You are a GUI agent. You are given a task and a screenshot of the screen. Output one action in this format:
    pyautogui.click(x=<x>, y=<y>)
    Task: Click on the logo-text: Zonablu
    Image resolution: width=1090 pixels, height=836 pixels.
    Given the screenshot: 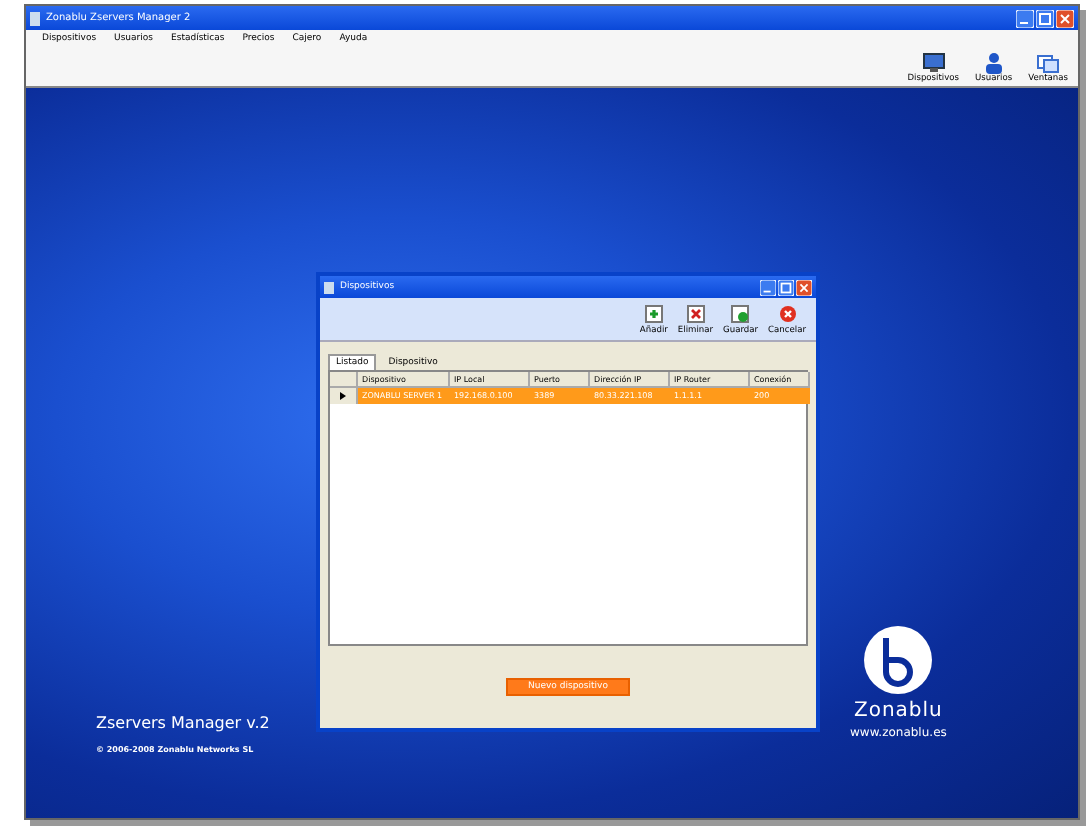 What is the action you would take?
    pyautogui.click(x=898, y=711)
    